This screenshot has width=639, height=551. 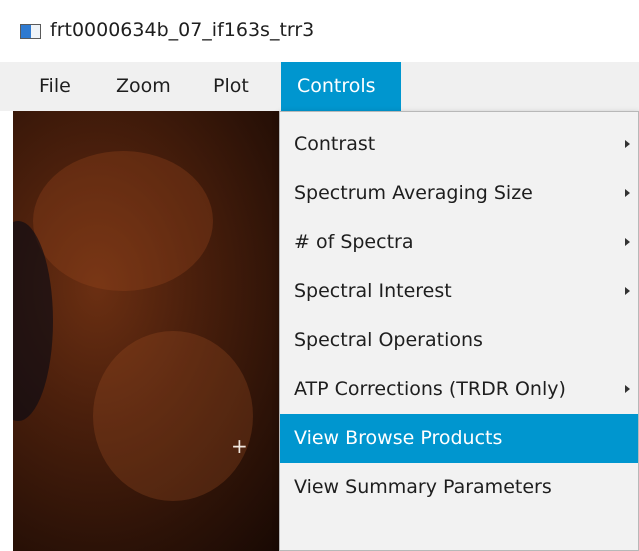 I want to click on menu-controls: Controls, so click(x=341, y=86).